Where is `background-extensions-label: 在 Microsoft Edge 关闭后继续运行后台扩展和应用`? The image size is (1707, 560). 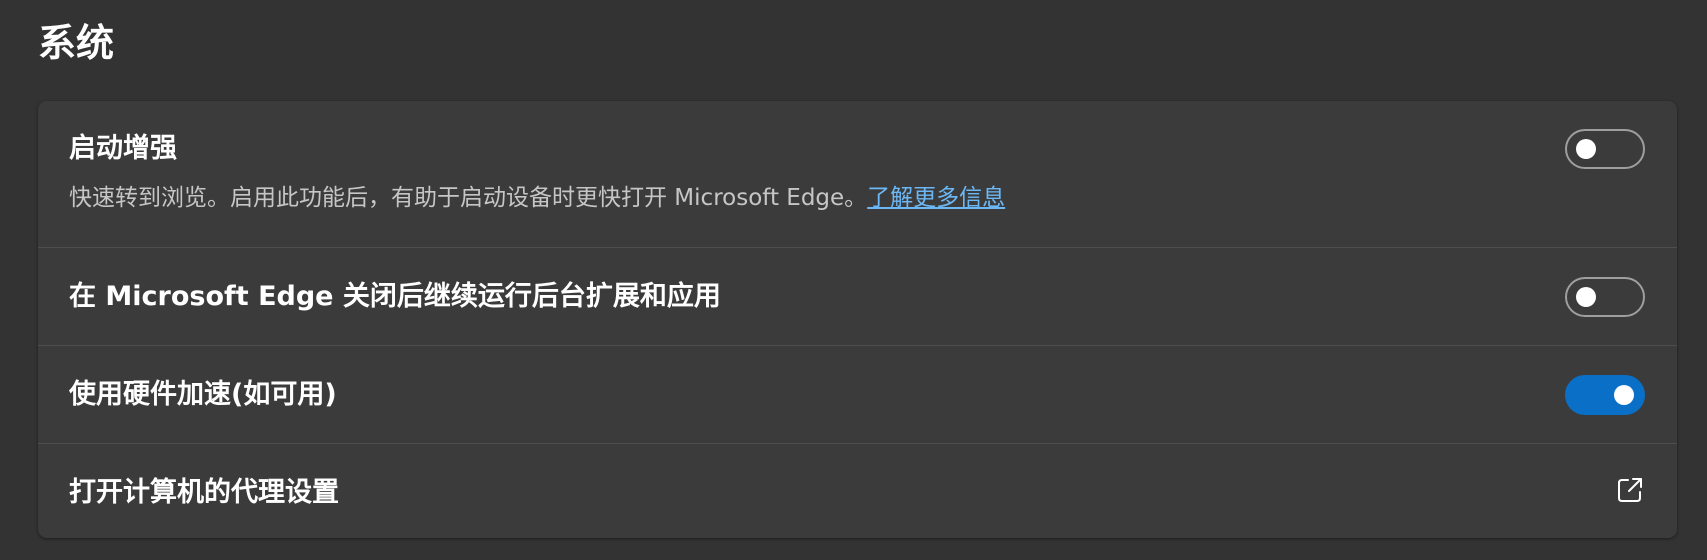
background-extensions-label: 在 Microsoft Edge 关闭后继续运行后台扩展和应用 is located at coordinates (395, 296).